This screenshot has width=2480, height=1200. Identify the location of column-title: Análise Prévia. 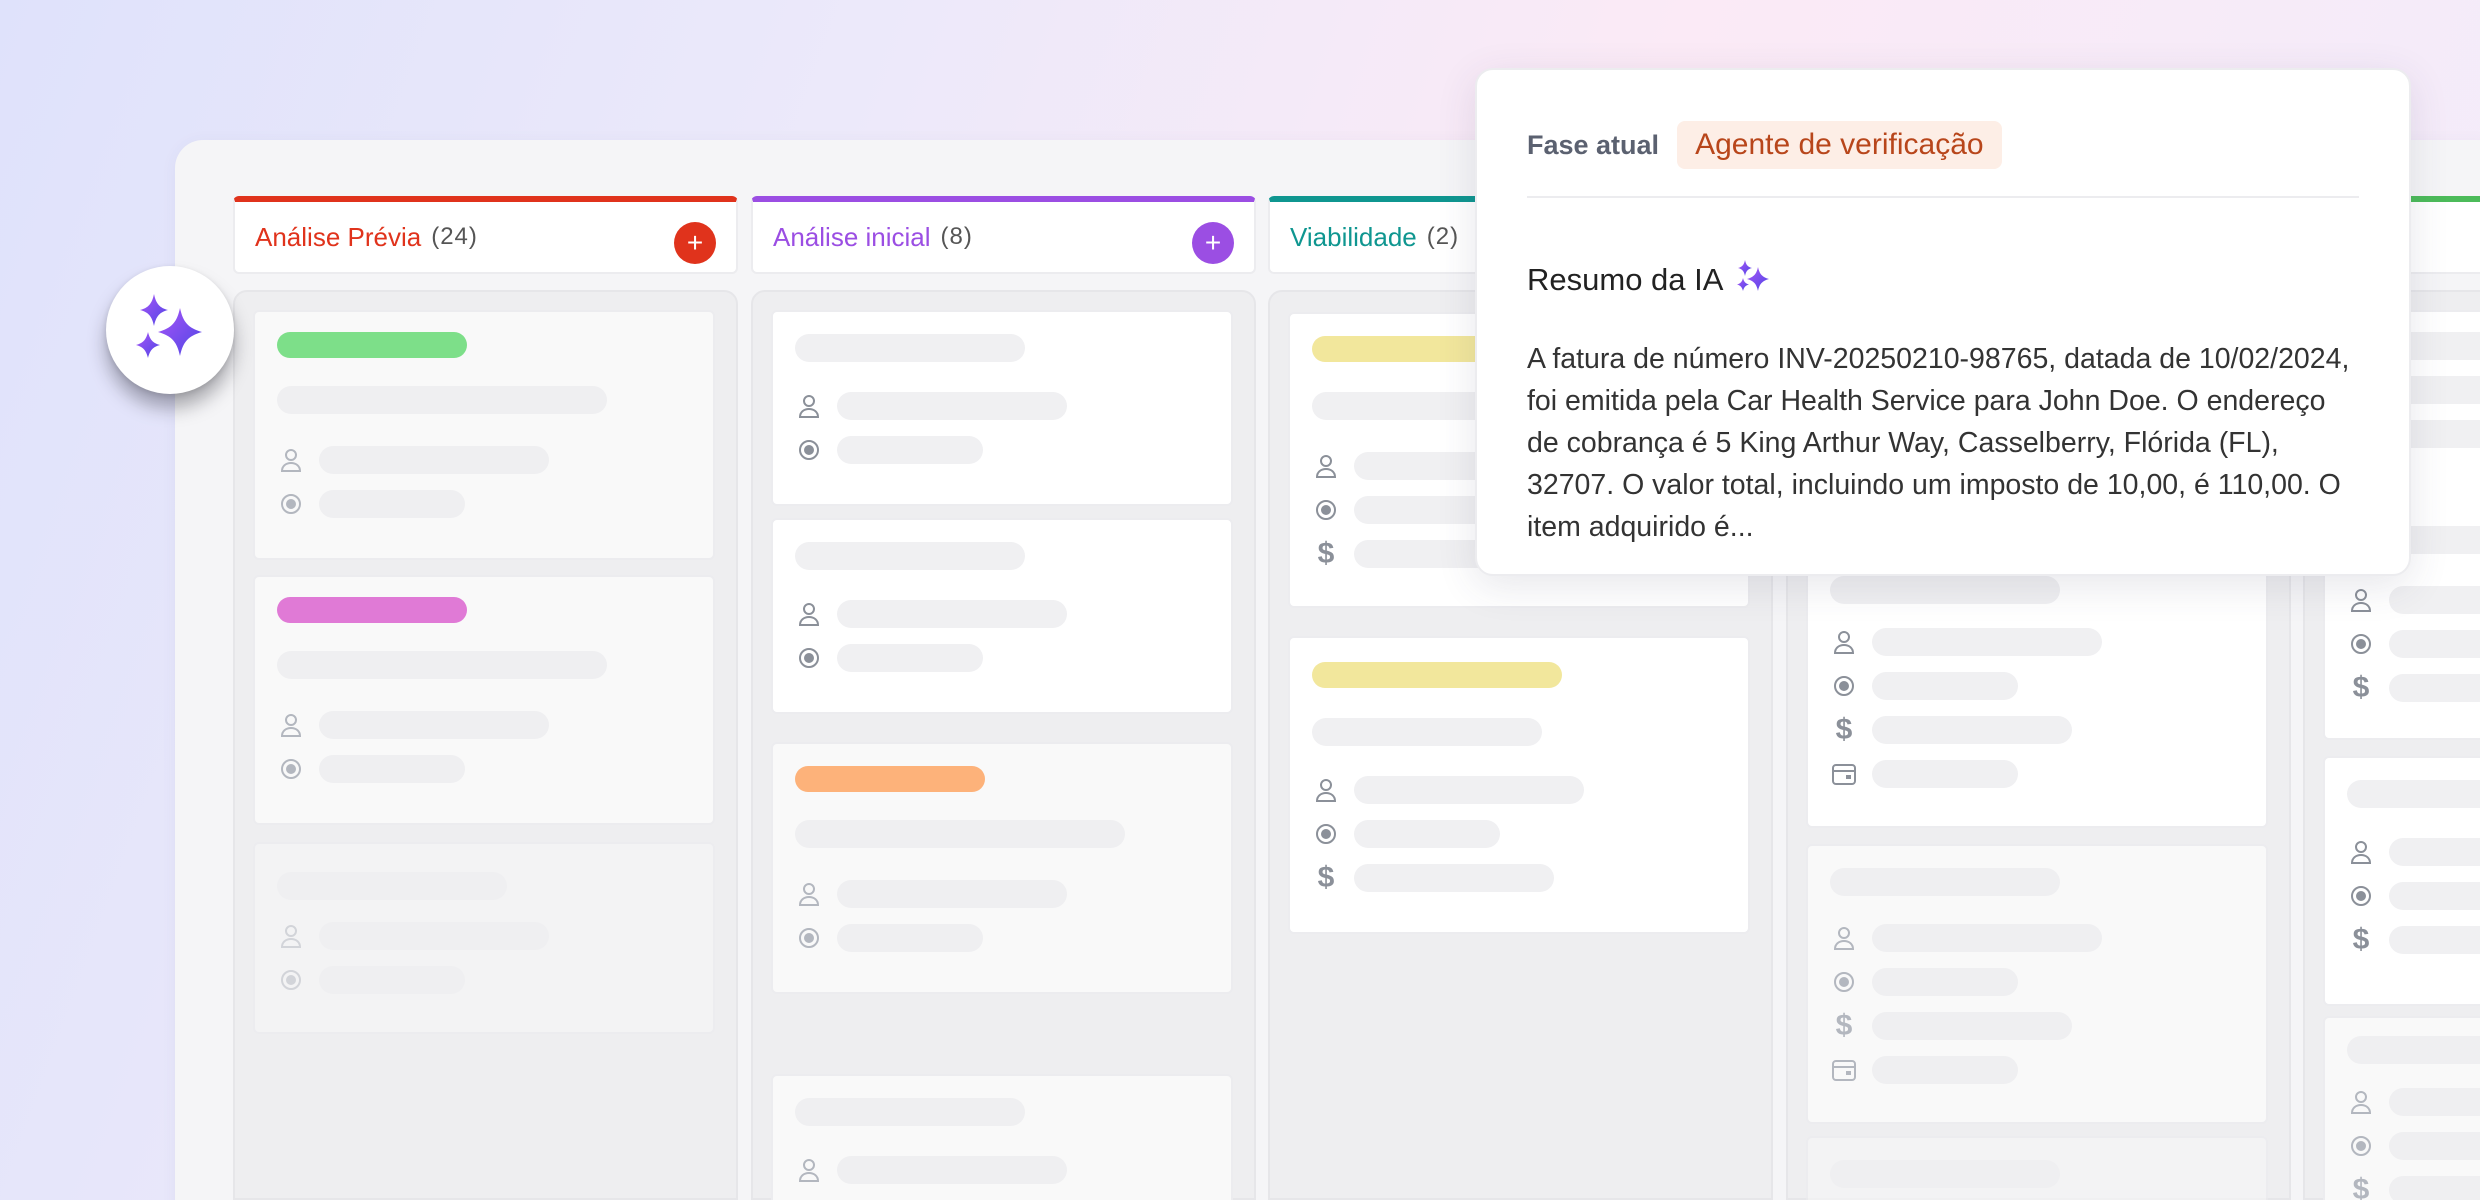
(338, 236).